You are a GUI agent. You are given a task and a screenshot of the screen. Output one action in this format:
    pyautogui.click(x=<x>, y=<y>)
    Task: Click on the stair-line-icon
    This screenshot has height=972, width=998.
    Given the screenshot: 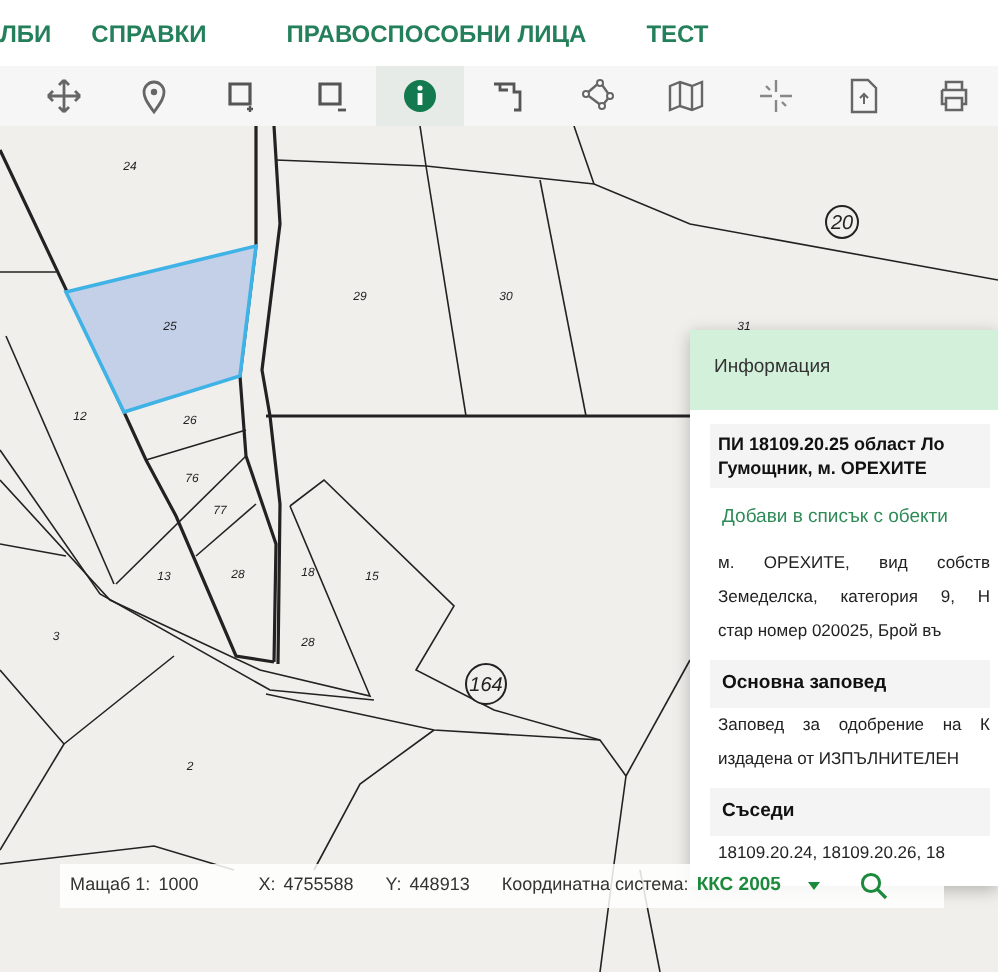 What is the action you would take?
    pyautogui.click(x=508, y=96)
    